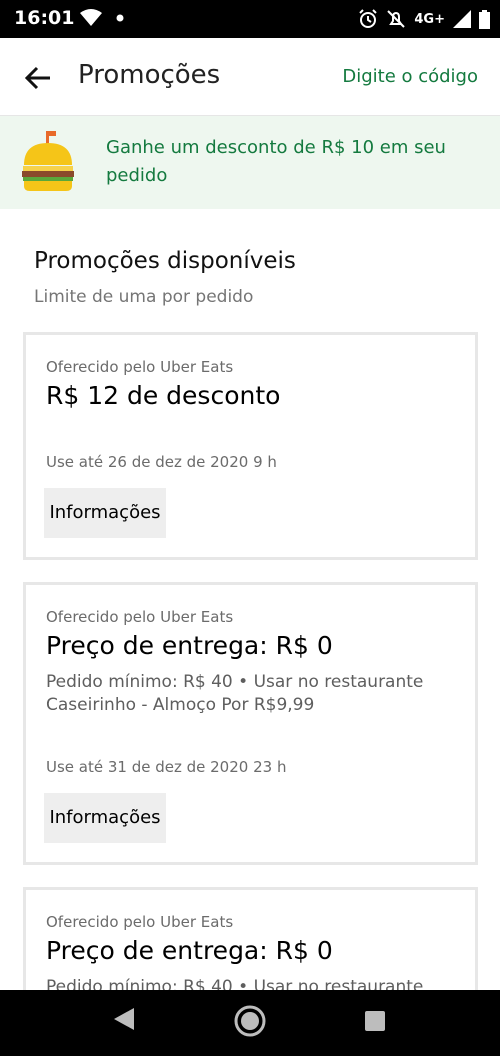 This screenshot has height=1056, width=500. I want to click on recents-square-icon, so click(375, 1023).